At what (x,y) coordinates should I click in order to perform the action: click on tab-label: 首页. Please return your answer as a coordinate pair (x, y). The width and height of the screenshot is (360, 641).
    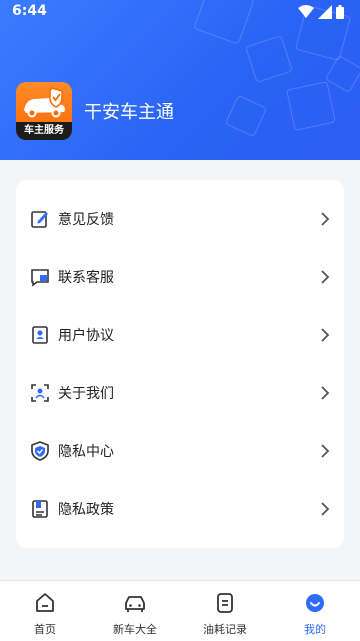
    Looking at the image, I should click on (45, 629).